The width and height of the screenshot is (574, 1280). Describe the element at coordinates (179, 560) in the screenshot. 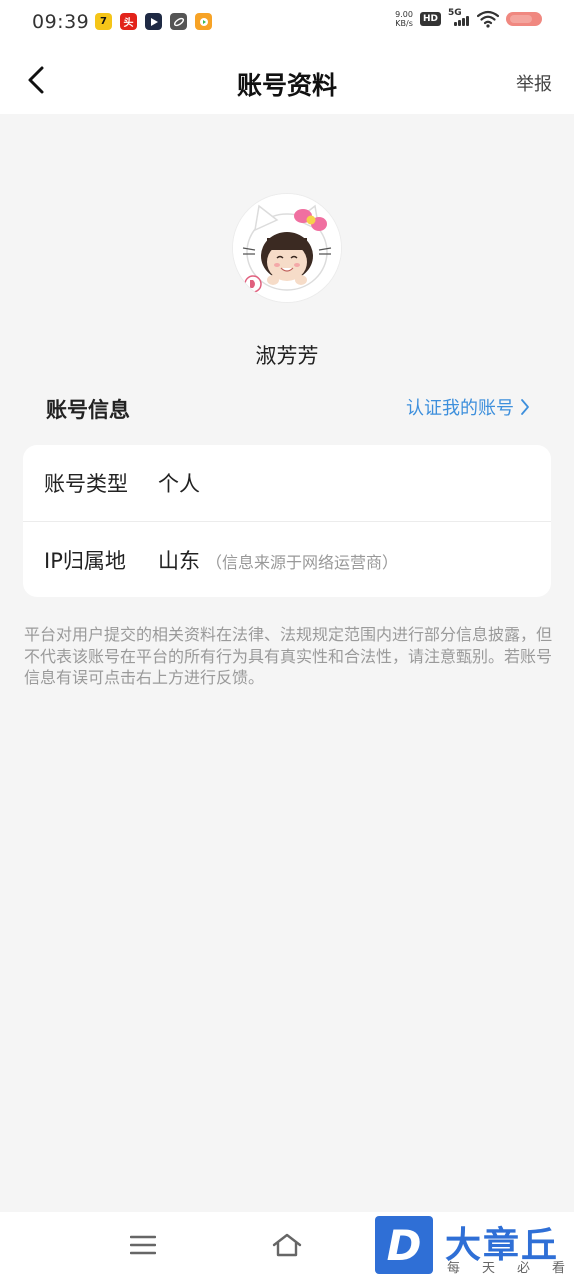

I see `ip-location-value: 山东` at that location.